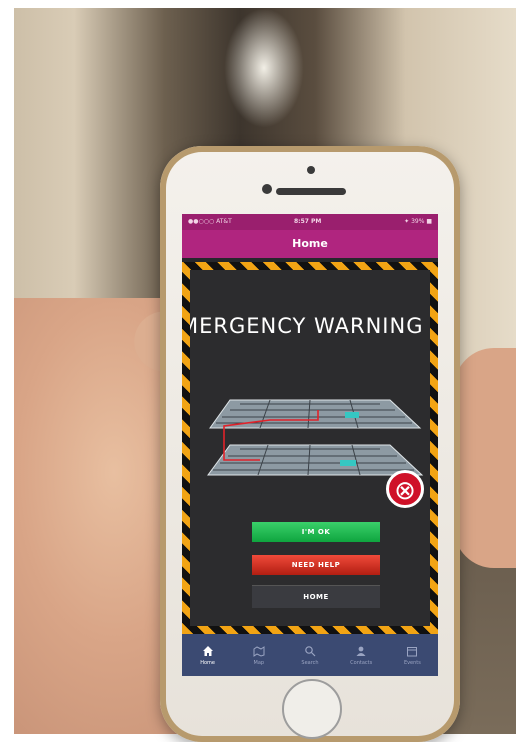 Image resolution: width=527 pixels, height=742 pixels. I want to click on im-ok-button: I'M OK, so click(316, 532).